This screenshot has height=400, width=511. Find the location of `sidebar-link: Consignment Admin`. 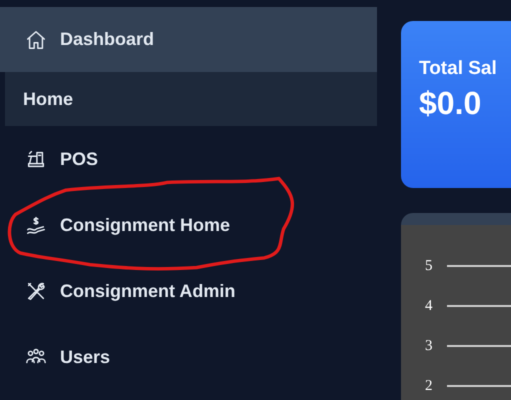

sidebar-link: Consignment Admin is located at coordinates (148, 291).